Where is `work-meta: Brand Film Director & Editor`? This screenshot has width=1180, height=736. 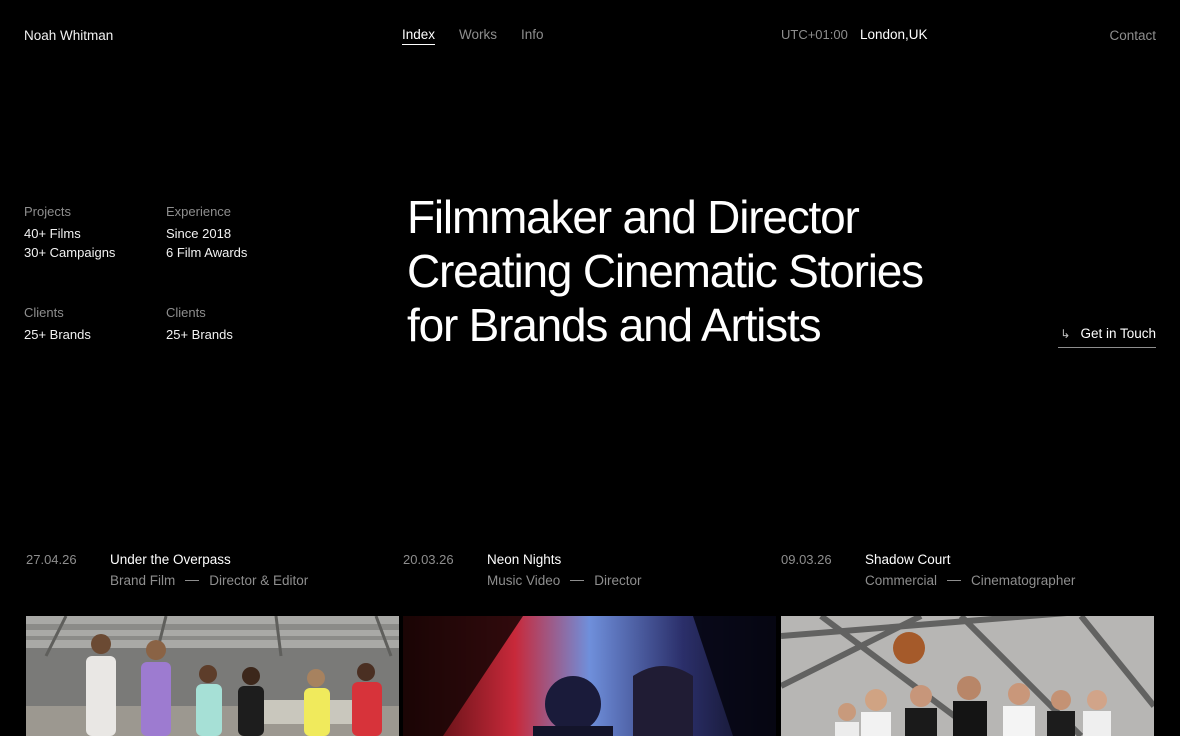 work-meta: Brand Film Director & Editor is located at coordinates (209, 580).